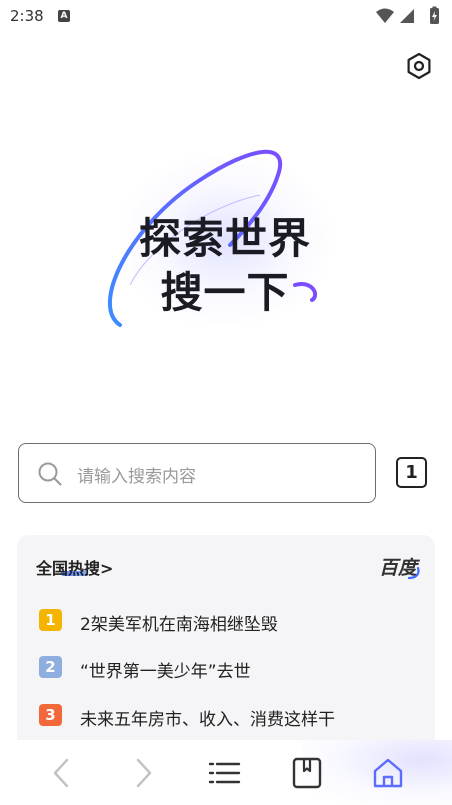 The height and width of the screenshot is (805, 452). I want to click on brand-arc-icon, so click(413, 573).